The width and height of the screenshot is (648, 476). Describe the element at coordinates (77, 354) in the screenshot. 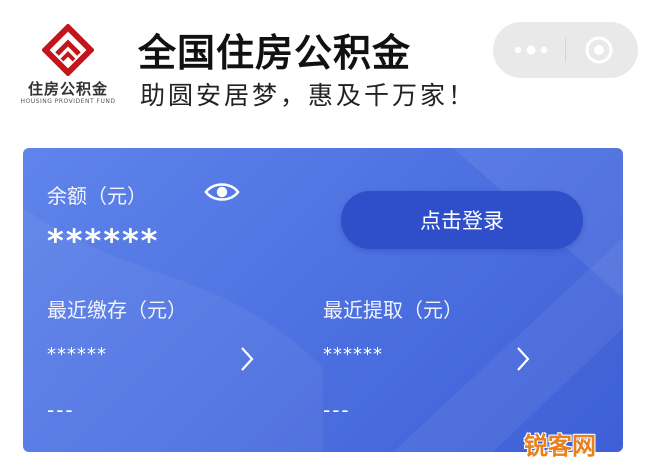

I see `recent-deposit-value: ******` at that location.